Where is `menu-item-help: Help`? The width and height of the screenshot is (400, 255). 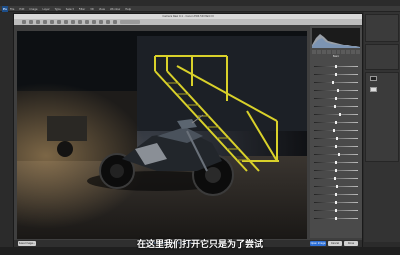
menu-item-help: Help is located at coordinates (128, 9).